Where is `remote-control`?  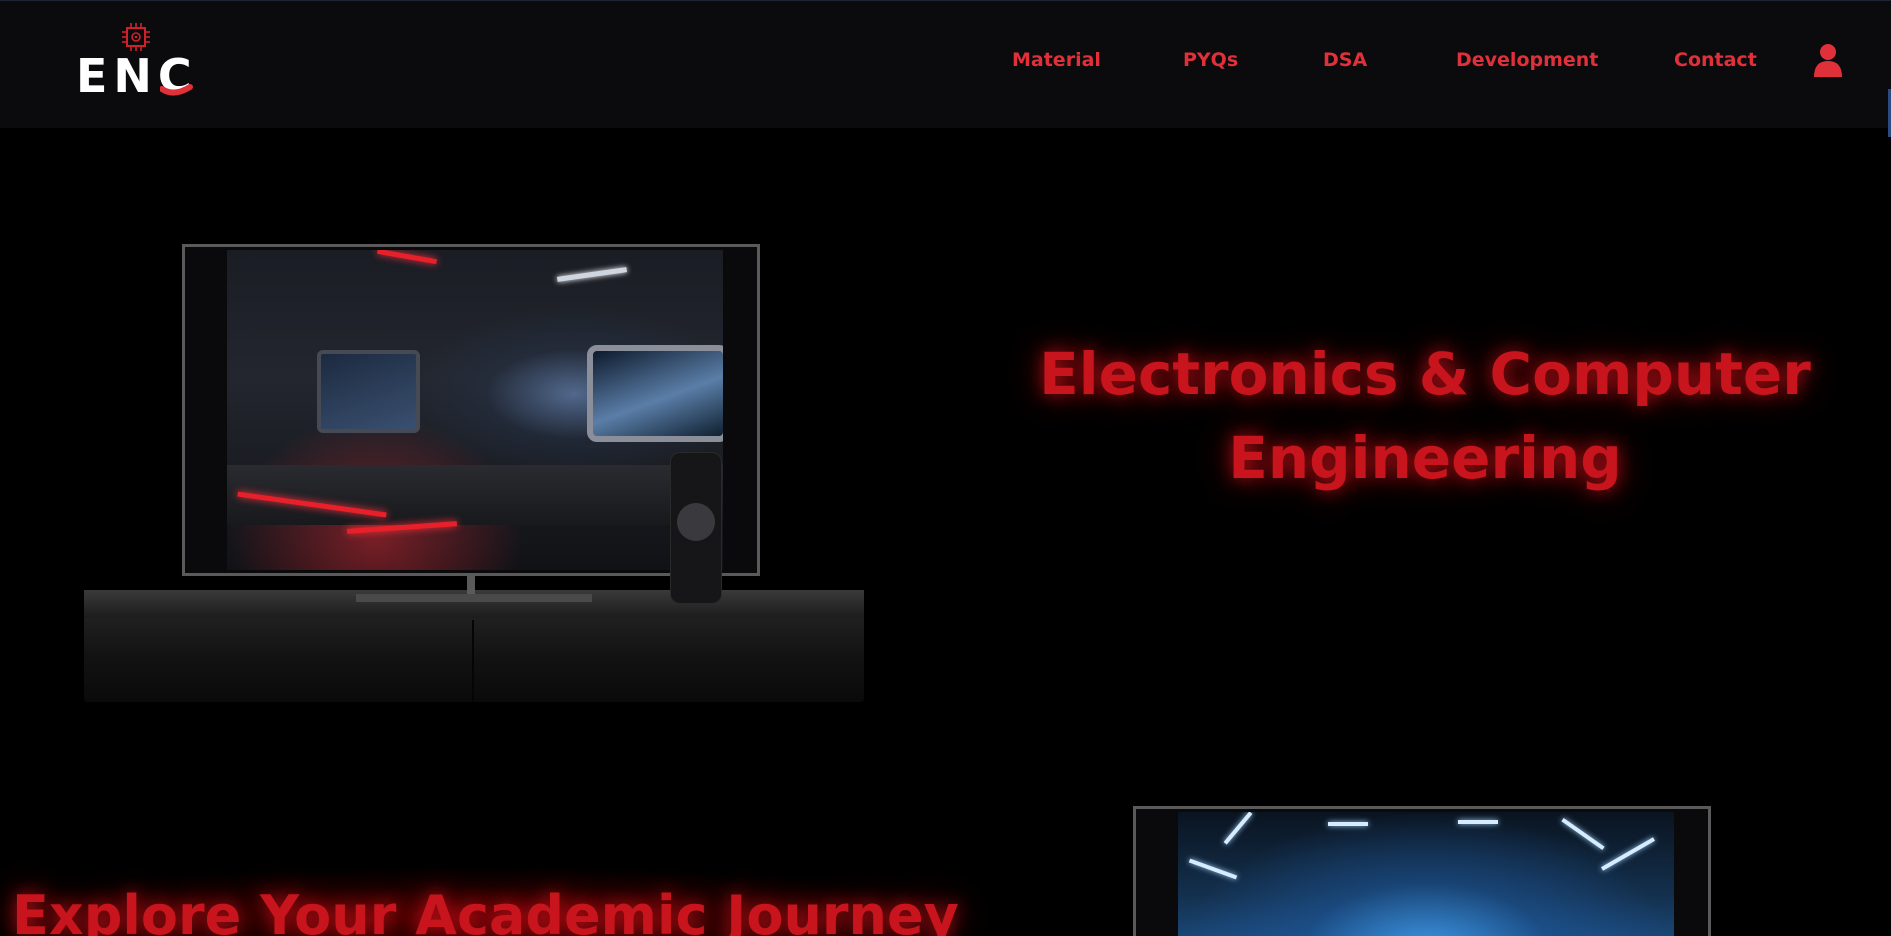
remote-control is located at coordinates (696, 528).